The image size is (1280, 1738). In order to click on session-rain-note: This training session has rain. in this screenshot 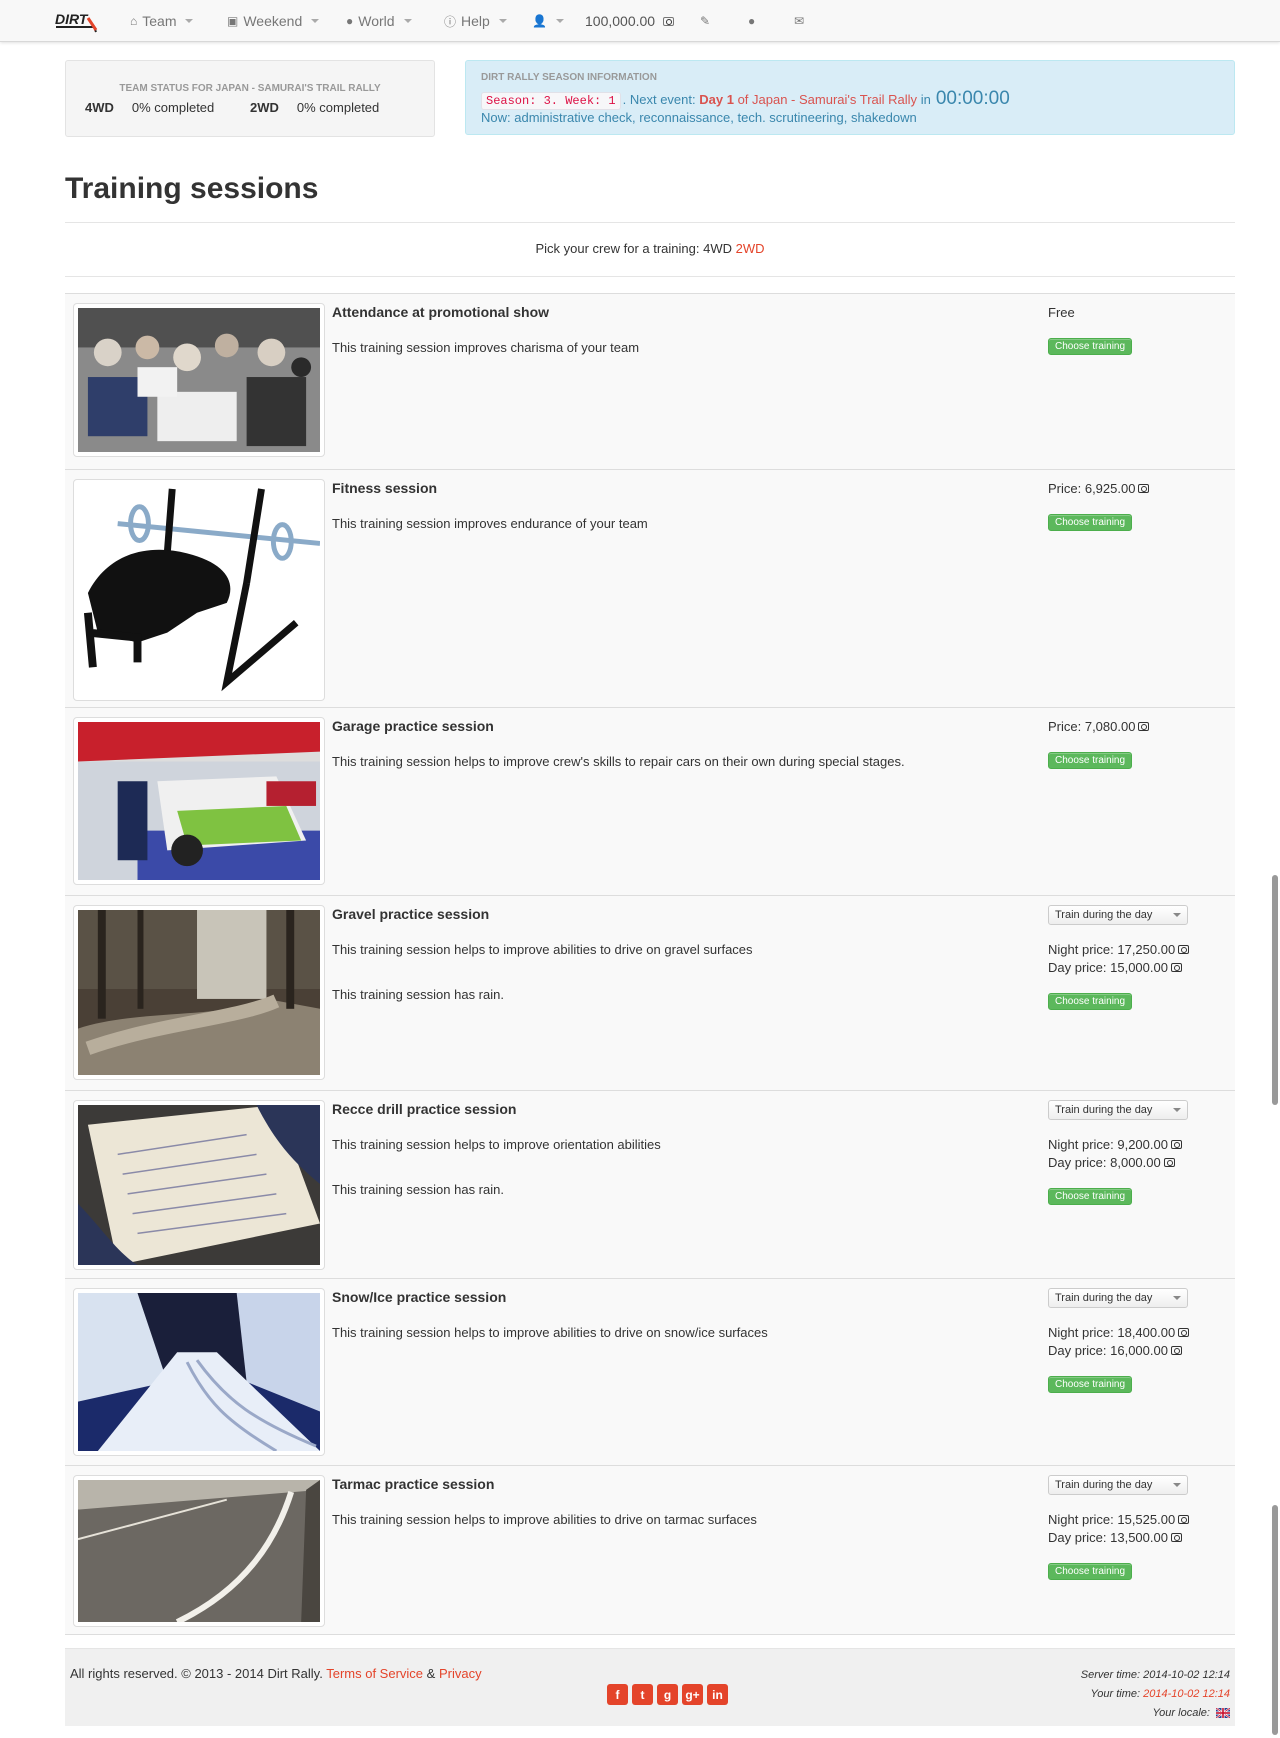, I will do `click(418, 994)`.